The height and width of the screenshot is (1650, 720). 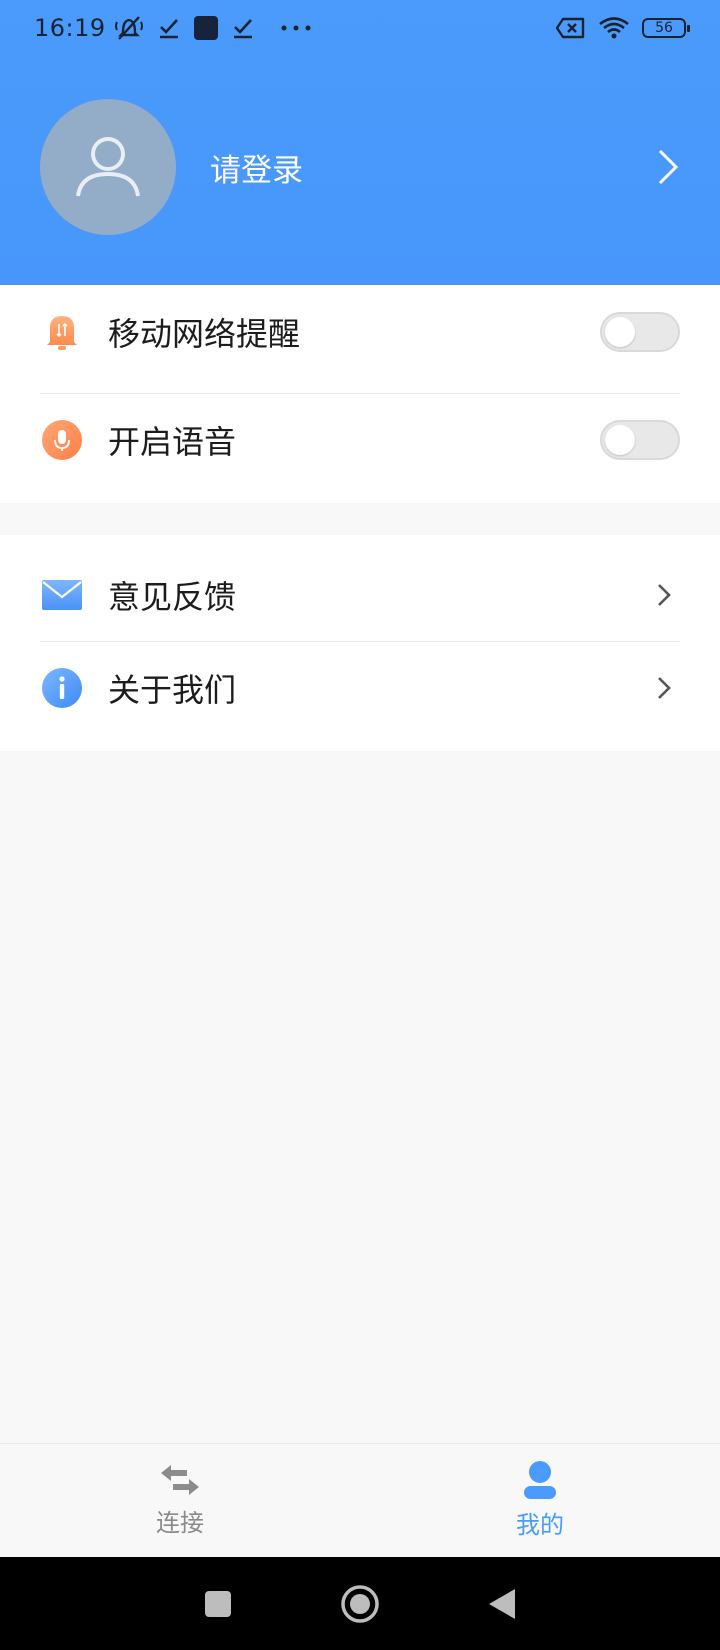 I want to click on toggle-settings-card: 移动网络提醒 开启语音, so click(x=360, y=394).